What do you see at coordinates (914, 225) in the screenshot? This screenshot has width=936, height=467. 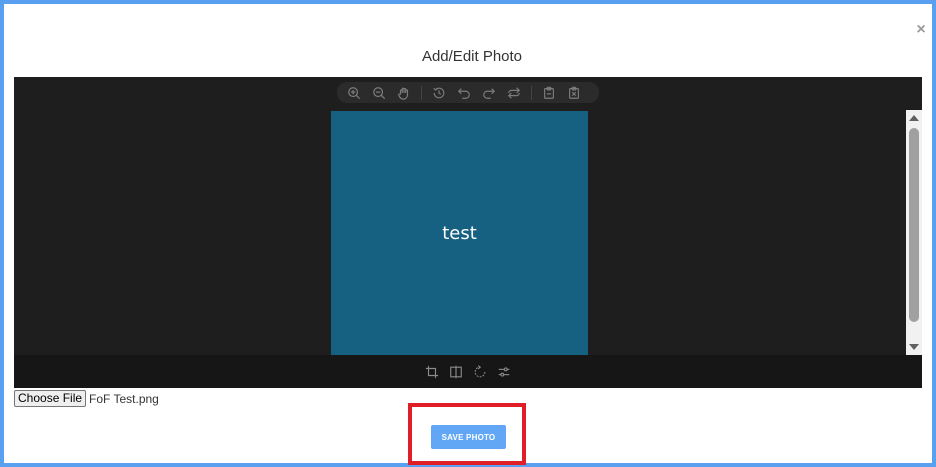 I see `scrollbar-thumb` at bounding box center [914, 225].